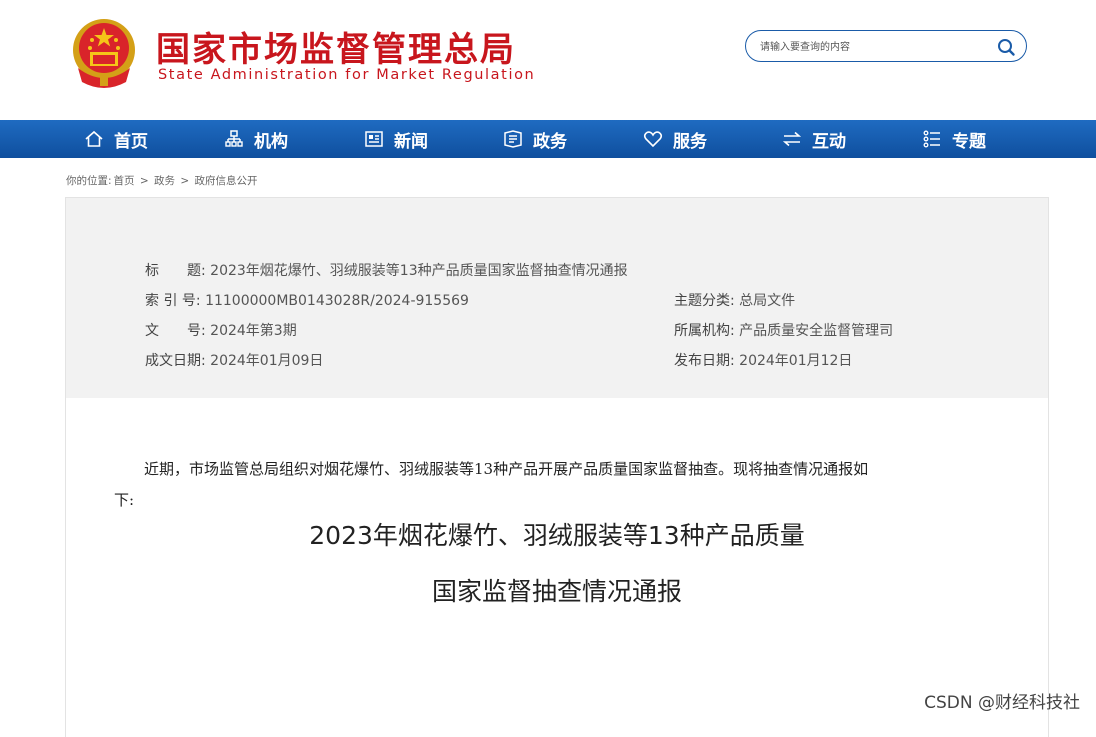 The width and height of the screenshot is (1096, 737). I want to click on meta-doc-label: 文 号:, so click(175, 331).